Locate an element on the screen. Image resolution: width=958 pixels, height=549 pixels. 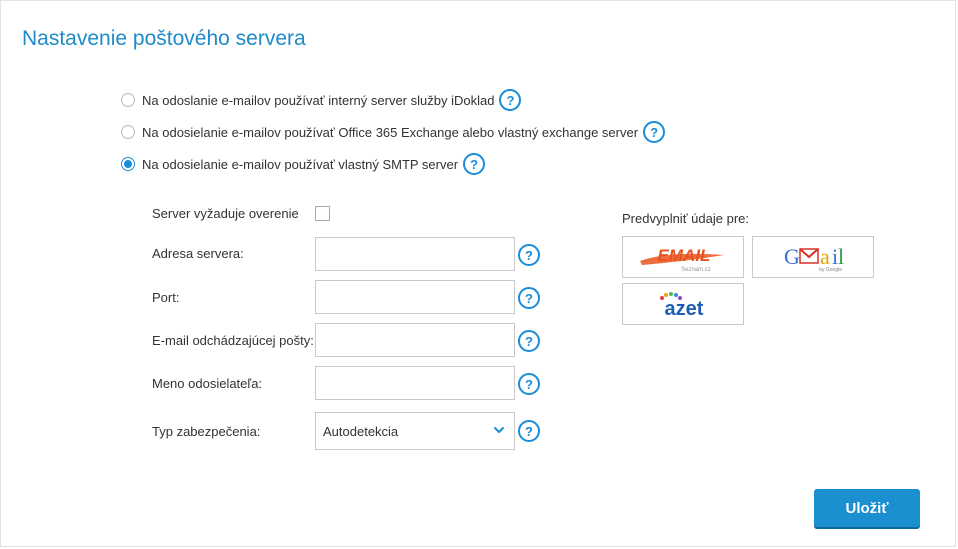
prefill-label: Predvyplniť údaje pre: is located at coordinates (686, 218).